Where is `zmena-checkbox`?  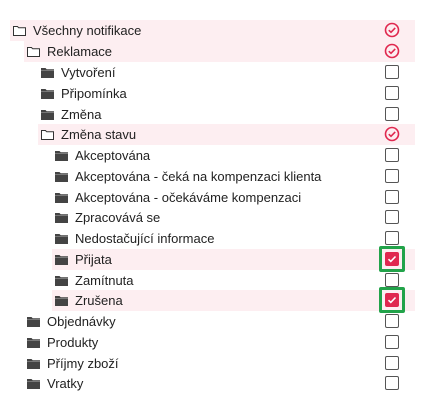 zmena-checkbox is located at coordinates (392, 114).